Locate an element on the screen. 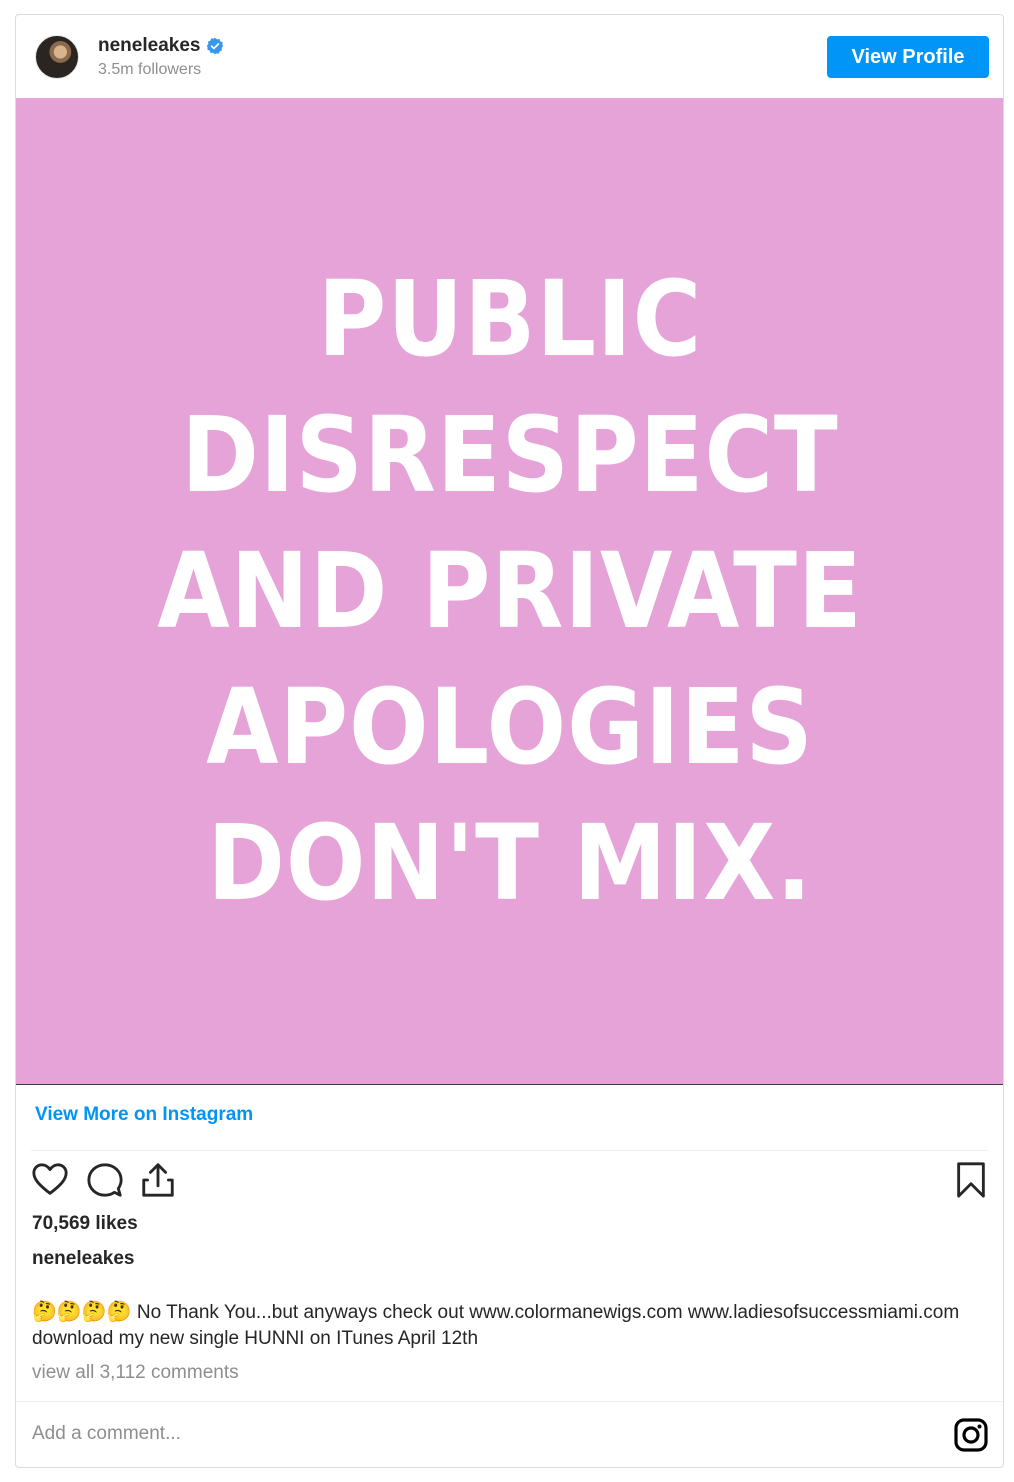  caption-username: neneleakes is located at coordinates (83, 1259).